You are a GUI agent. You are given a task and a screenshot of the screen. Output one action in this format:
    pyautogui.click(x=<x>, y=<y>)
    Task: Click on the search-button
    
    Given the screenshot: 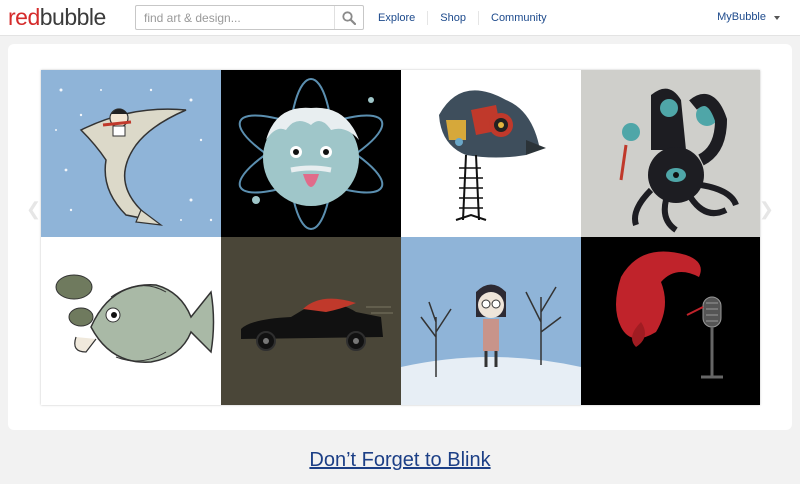 What is the action you would take?
    pyautogui.click(x=348, y=17)
    